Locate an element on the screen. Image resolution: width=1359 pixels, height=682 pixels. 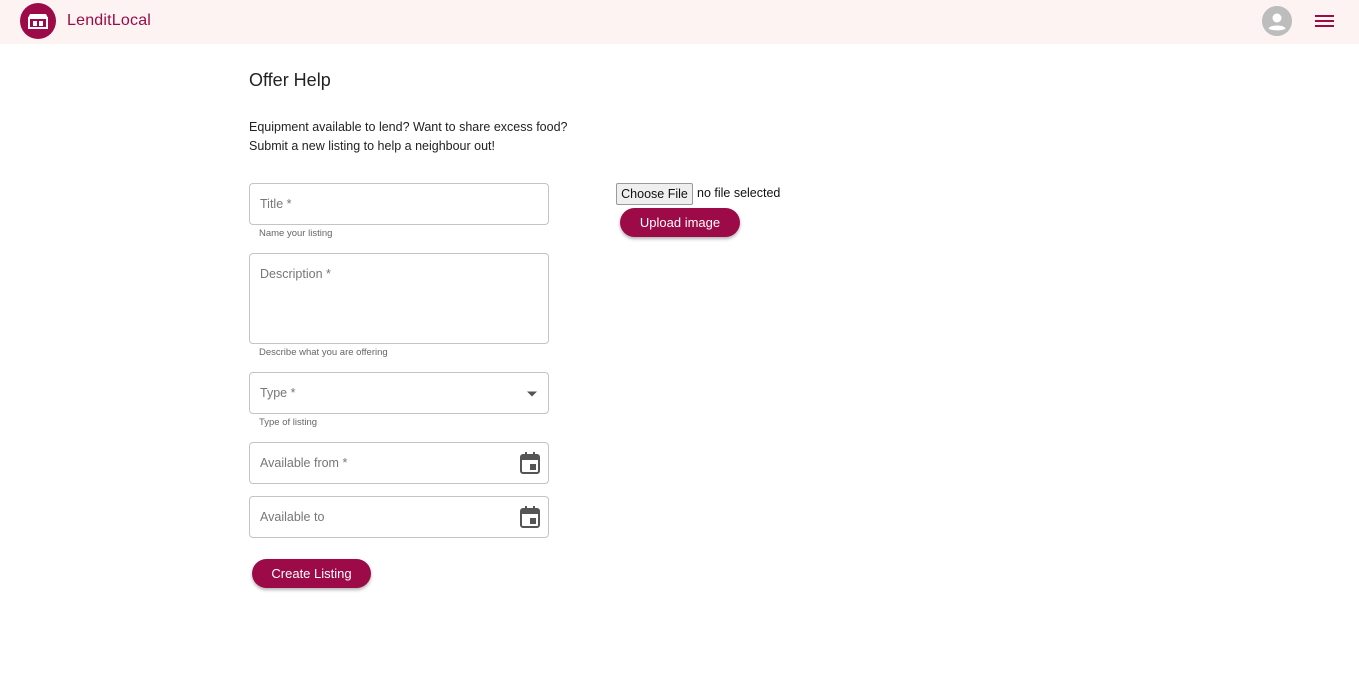
create-listing-button: Create Listing is located at coordinates (311, 573).